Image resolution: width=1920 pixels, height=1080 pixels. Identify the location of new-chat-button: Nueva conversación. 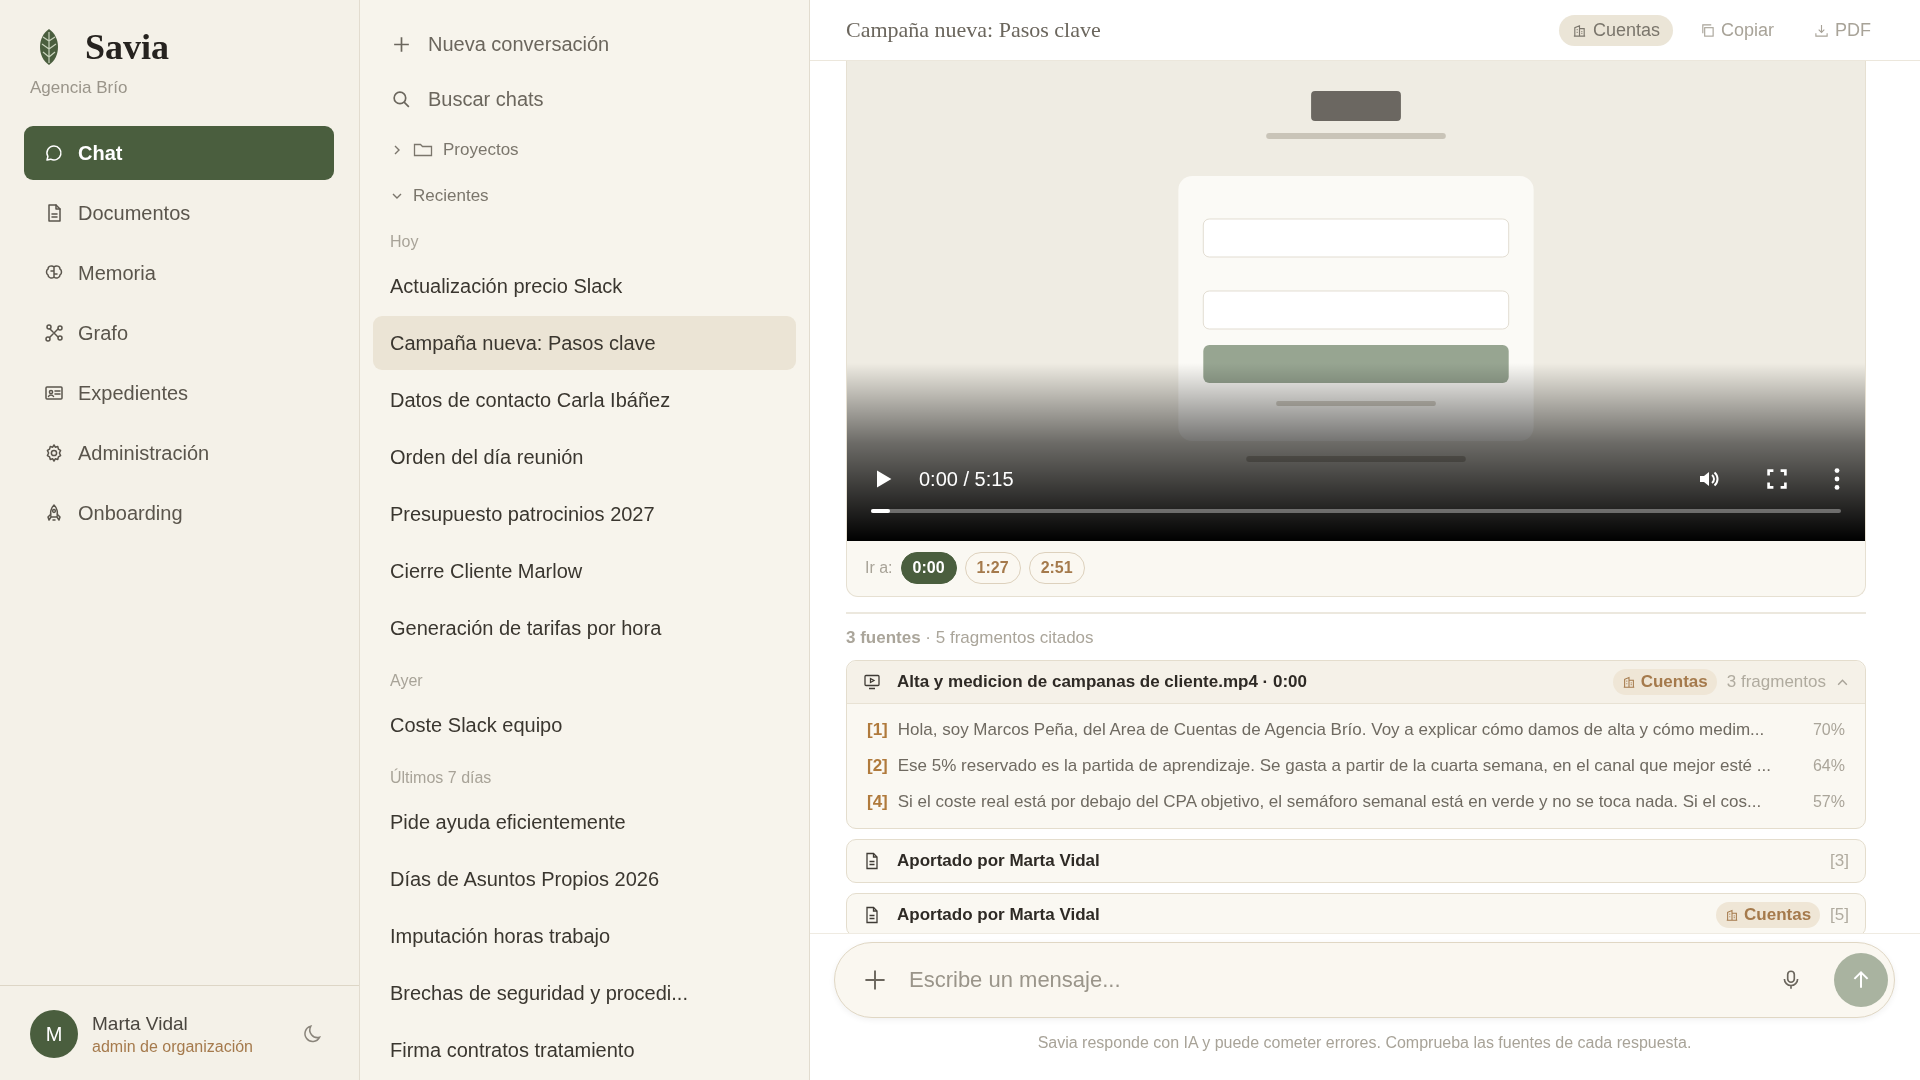
(584, 44).